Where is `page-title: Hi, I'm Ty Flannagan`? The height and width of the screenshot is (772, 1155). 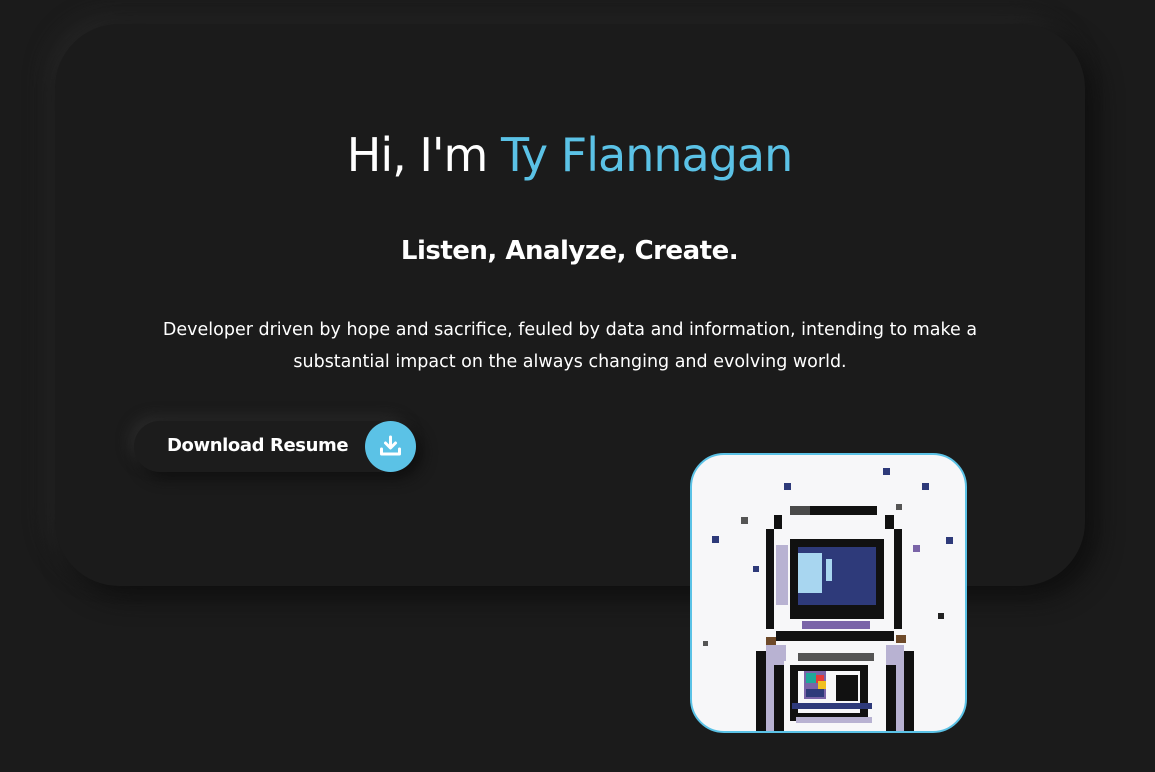
page-title: Hi, I'm Ty Flannagan is located at coordinates (569, 155).